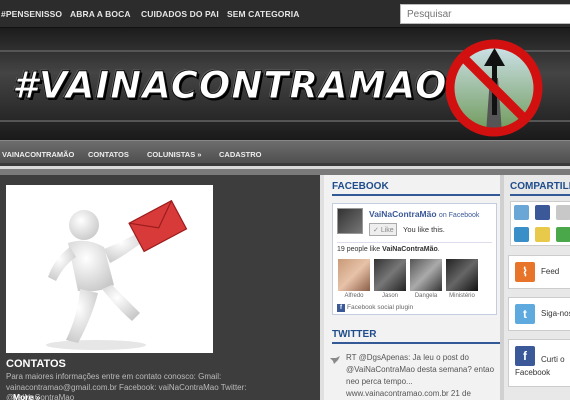  Describe the element at coordinates (403, 214) in the screenshot. I see `facebook-page-link: VaiNaContraMão` at that location.